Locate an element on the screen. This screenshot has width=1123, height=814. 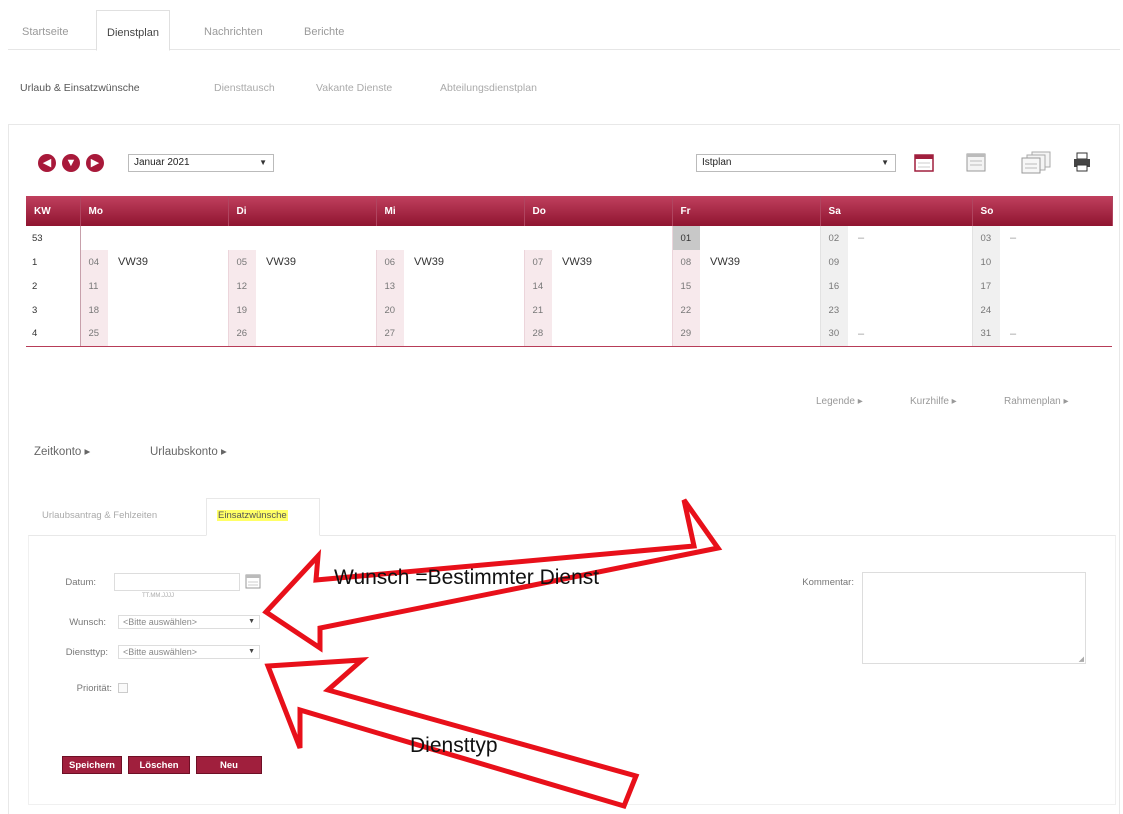
forward-icon: ▶ is located at coordinates (95, 163).